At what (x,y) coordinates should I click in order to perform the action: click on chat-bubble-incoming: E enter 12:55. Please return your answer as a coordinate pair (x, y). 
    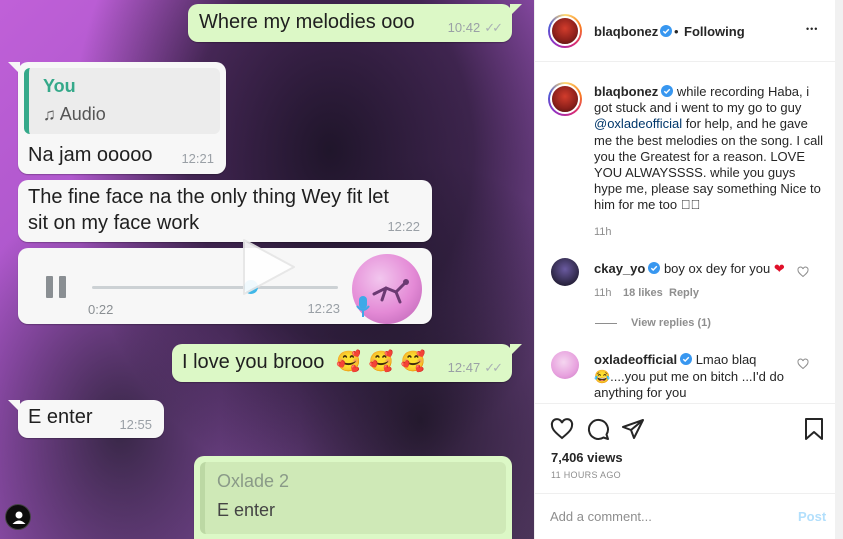
    Looking at the image, I should click on (86, 419).